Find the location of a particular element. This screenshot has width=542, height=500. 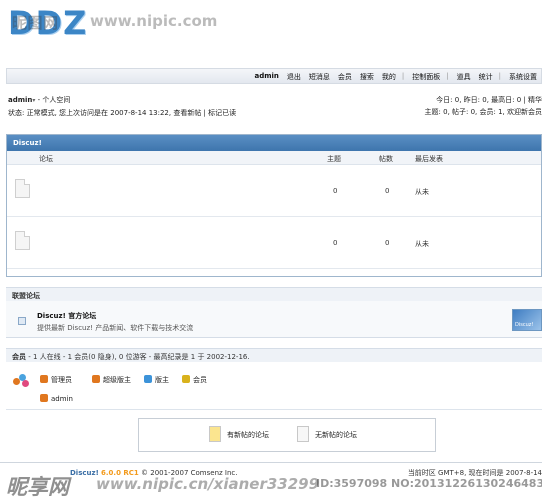

forum-category-title: Discuz! is located at coordinates (274, 143).